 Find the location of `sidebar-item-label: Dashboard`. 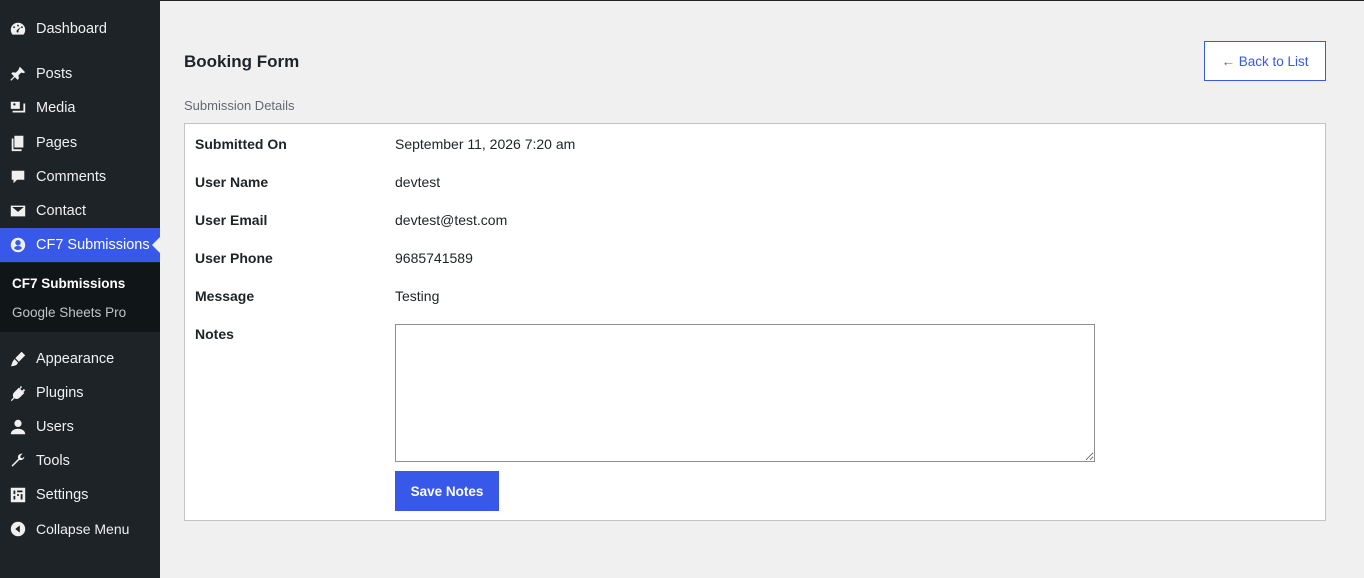

sidebar-item-label: Dashboard is located at coordinates (71, 29).